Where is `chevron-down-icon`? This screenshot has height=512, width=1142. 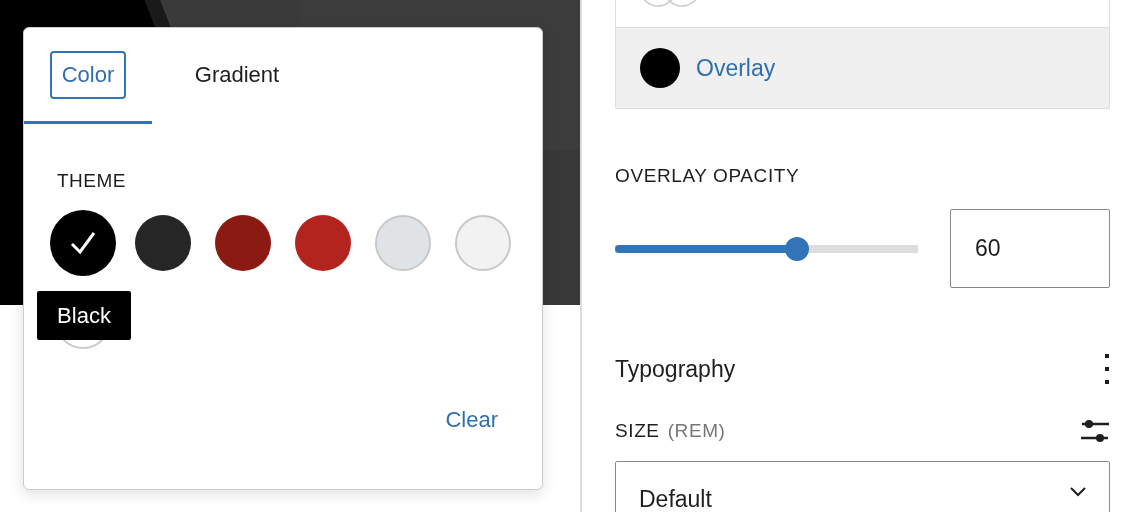 chevron-down-icon is located at coordinates (1078, 492).